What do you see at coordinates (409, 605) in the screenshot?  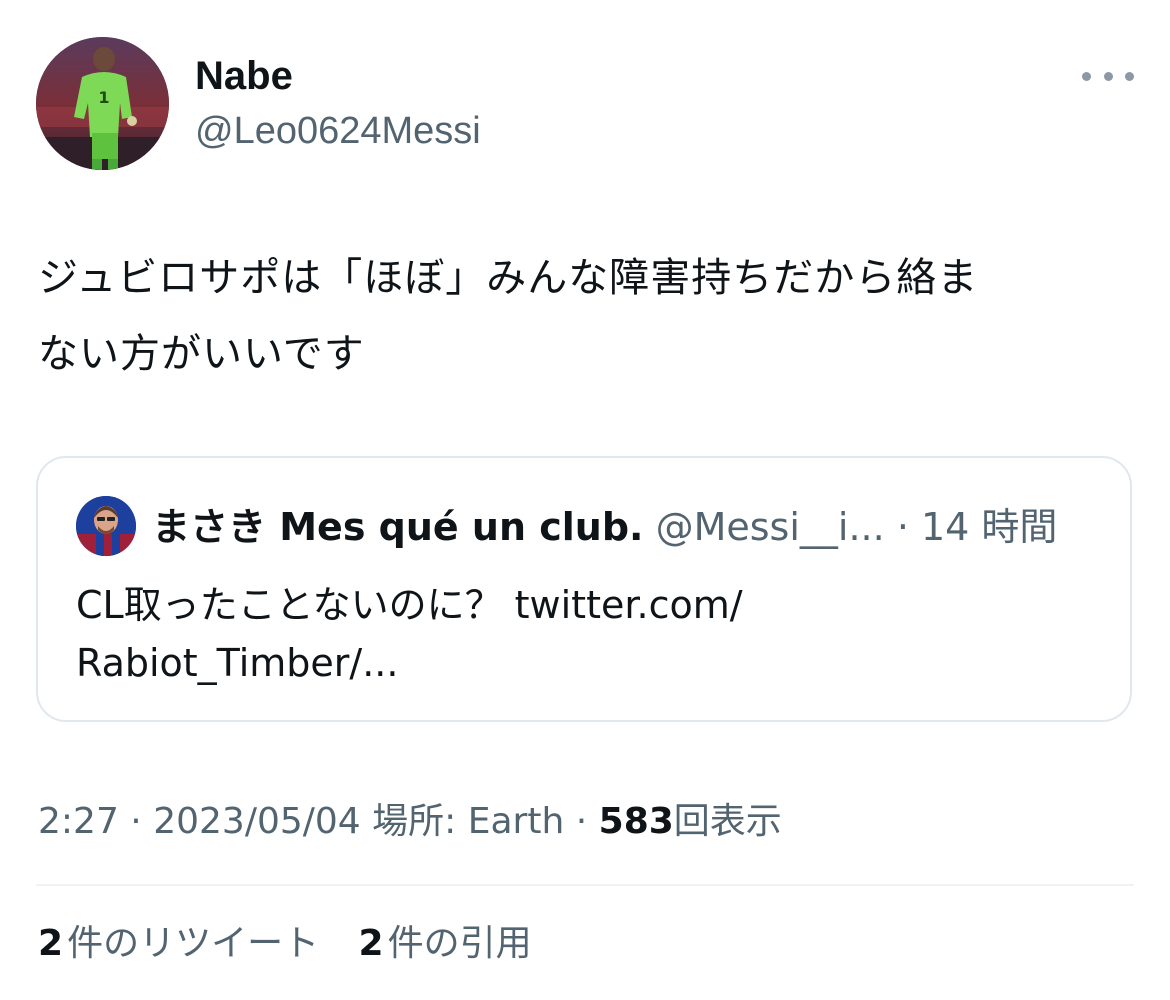 I see `quoted-text-line: CL取ったことないのに？ twitter.com/` at bounding box center [409, 605].